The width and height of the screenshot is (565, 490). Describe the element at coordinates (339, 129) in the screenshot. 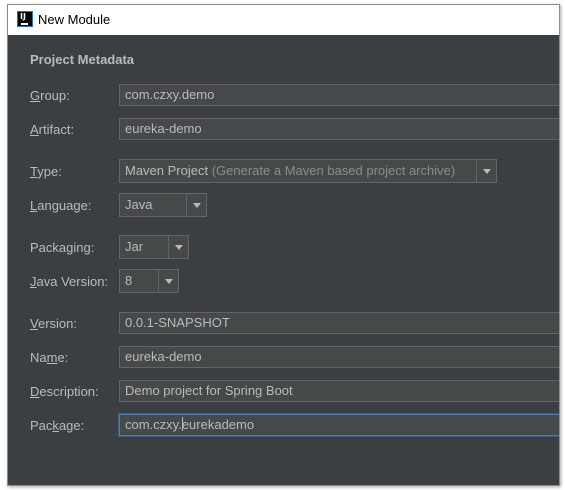

I see `artifact-field: eureka-demo` at that location.